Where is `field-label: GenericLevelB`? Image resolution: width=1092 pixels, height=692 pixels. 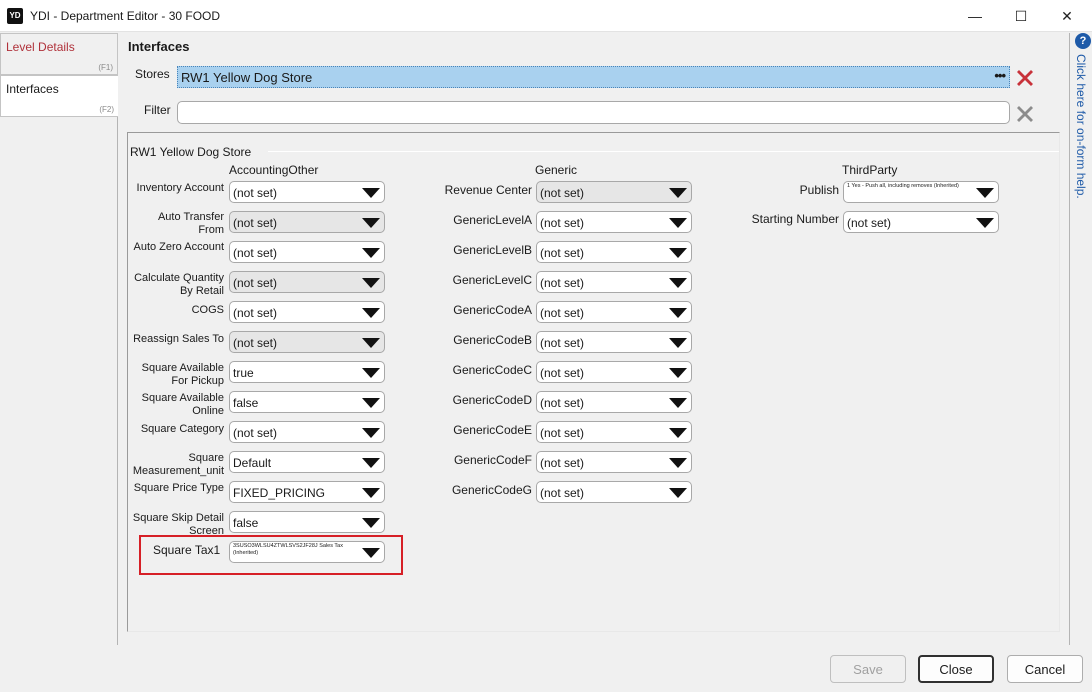
field-label: GenericLevelB is located at coordinates (492, 250).